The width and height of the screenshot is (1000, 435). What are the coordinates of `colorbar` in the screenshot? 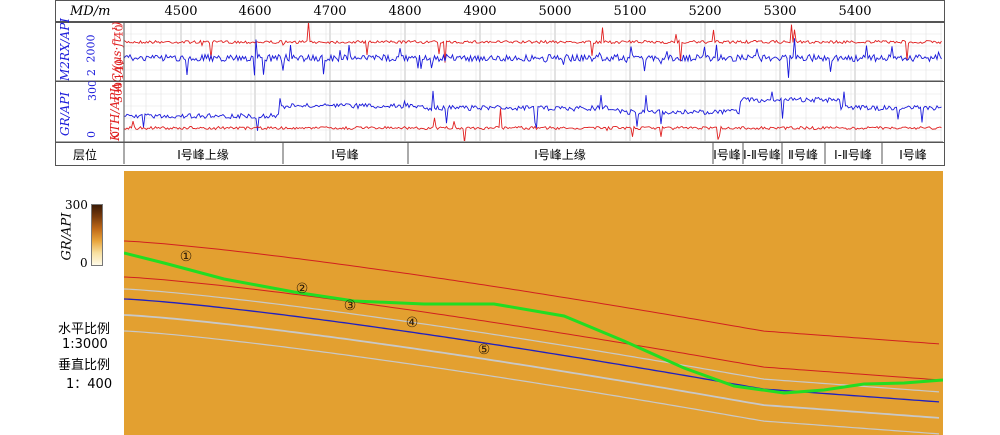 It's located at (97, 235).